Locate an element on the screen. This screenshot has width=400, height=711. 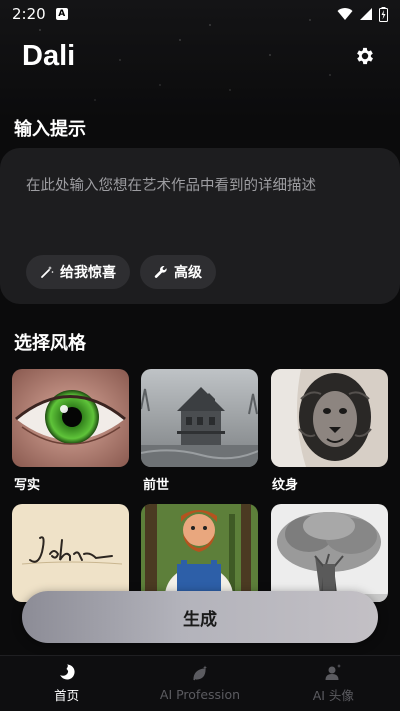
gear-icon is located at coordinates (365, 56).